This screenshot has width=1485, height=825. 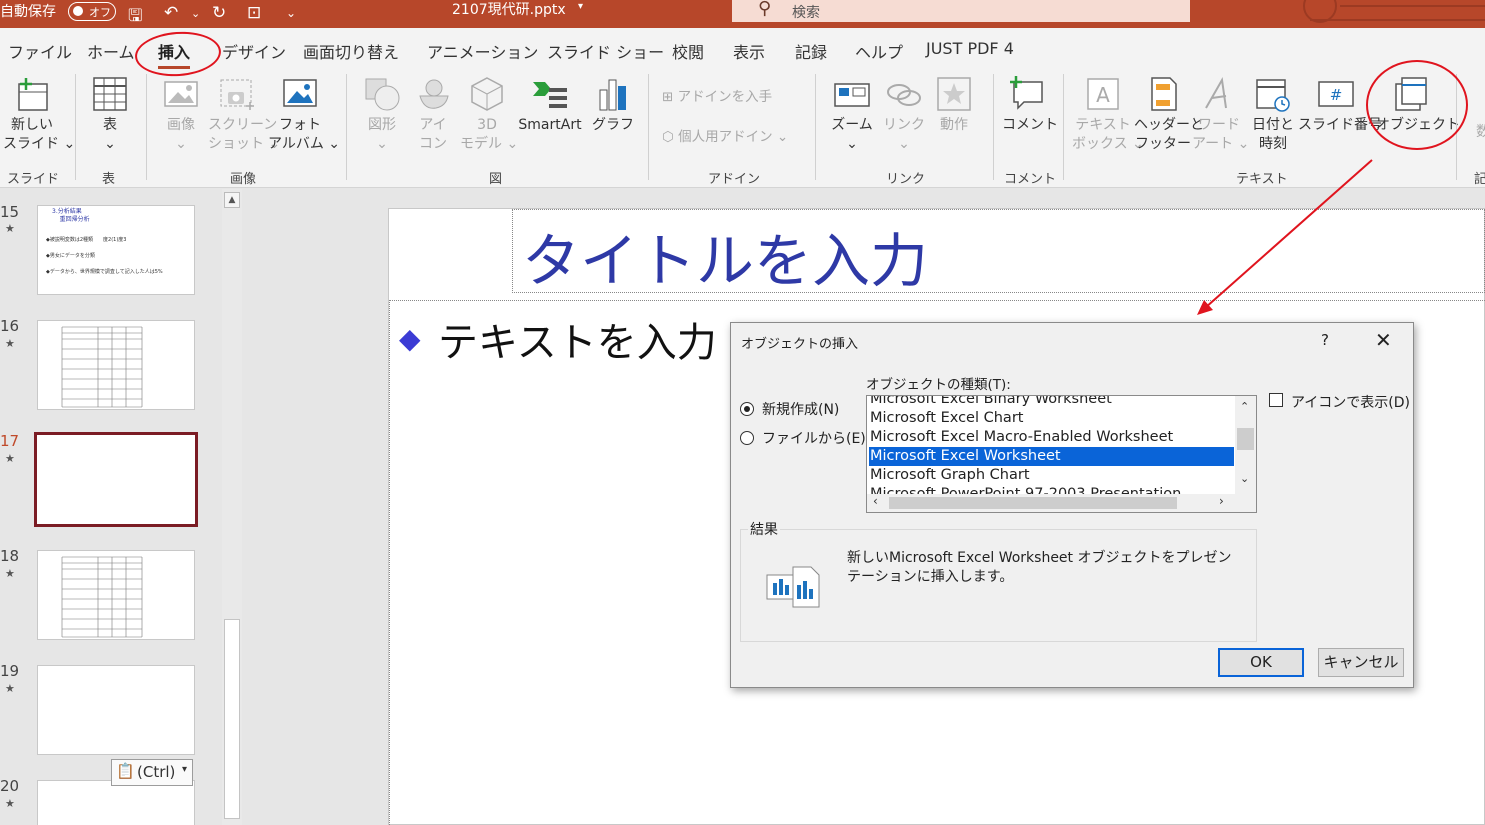 What do you see at coordinates (1108, 115) in the screenshot?
I see `textbox-button: A テキスト ボックス ⌄` at bounding box center [1108, 115].